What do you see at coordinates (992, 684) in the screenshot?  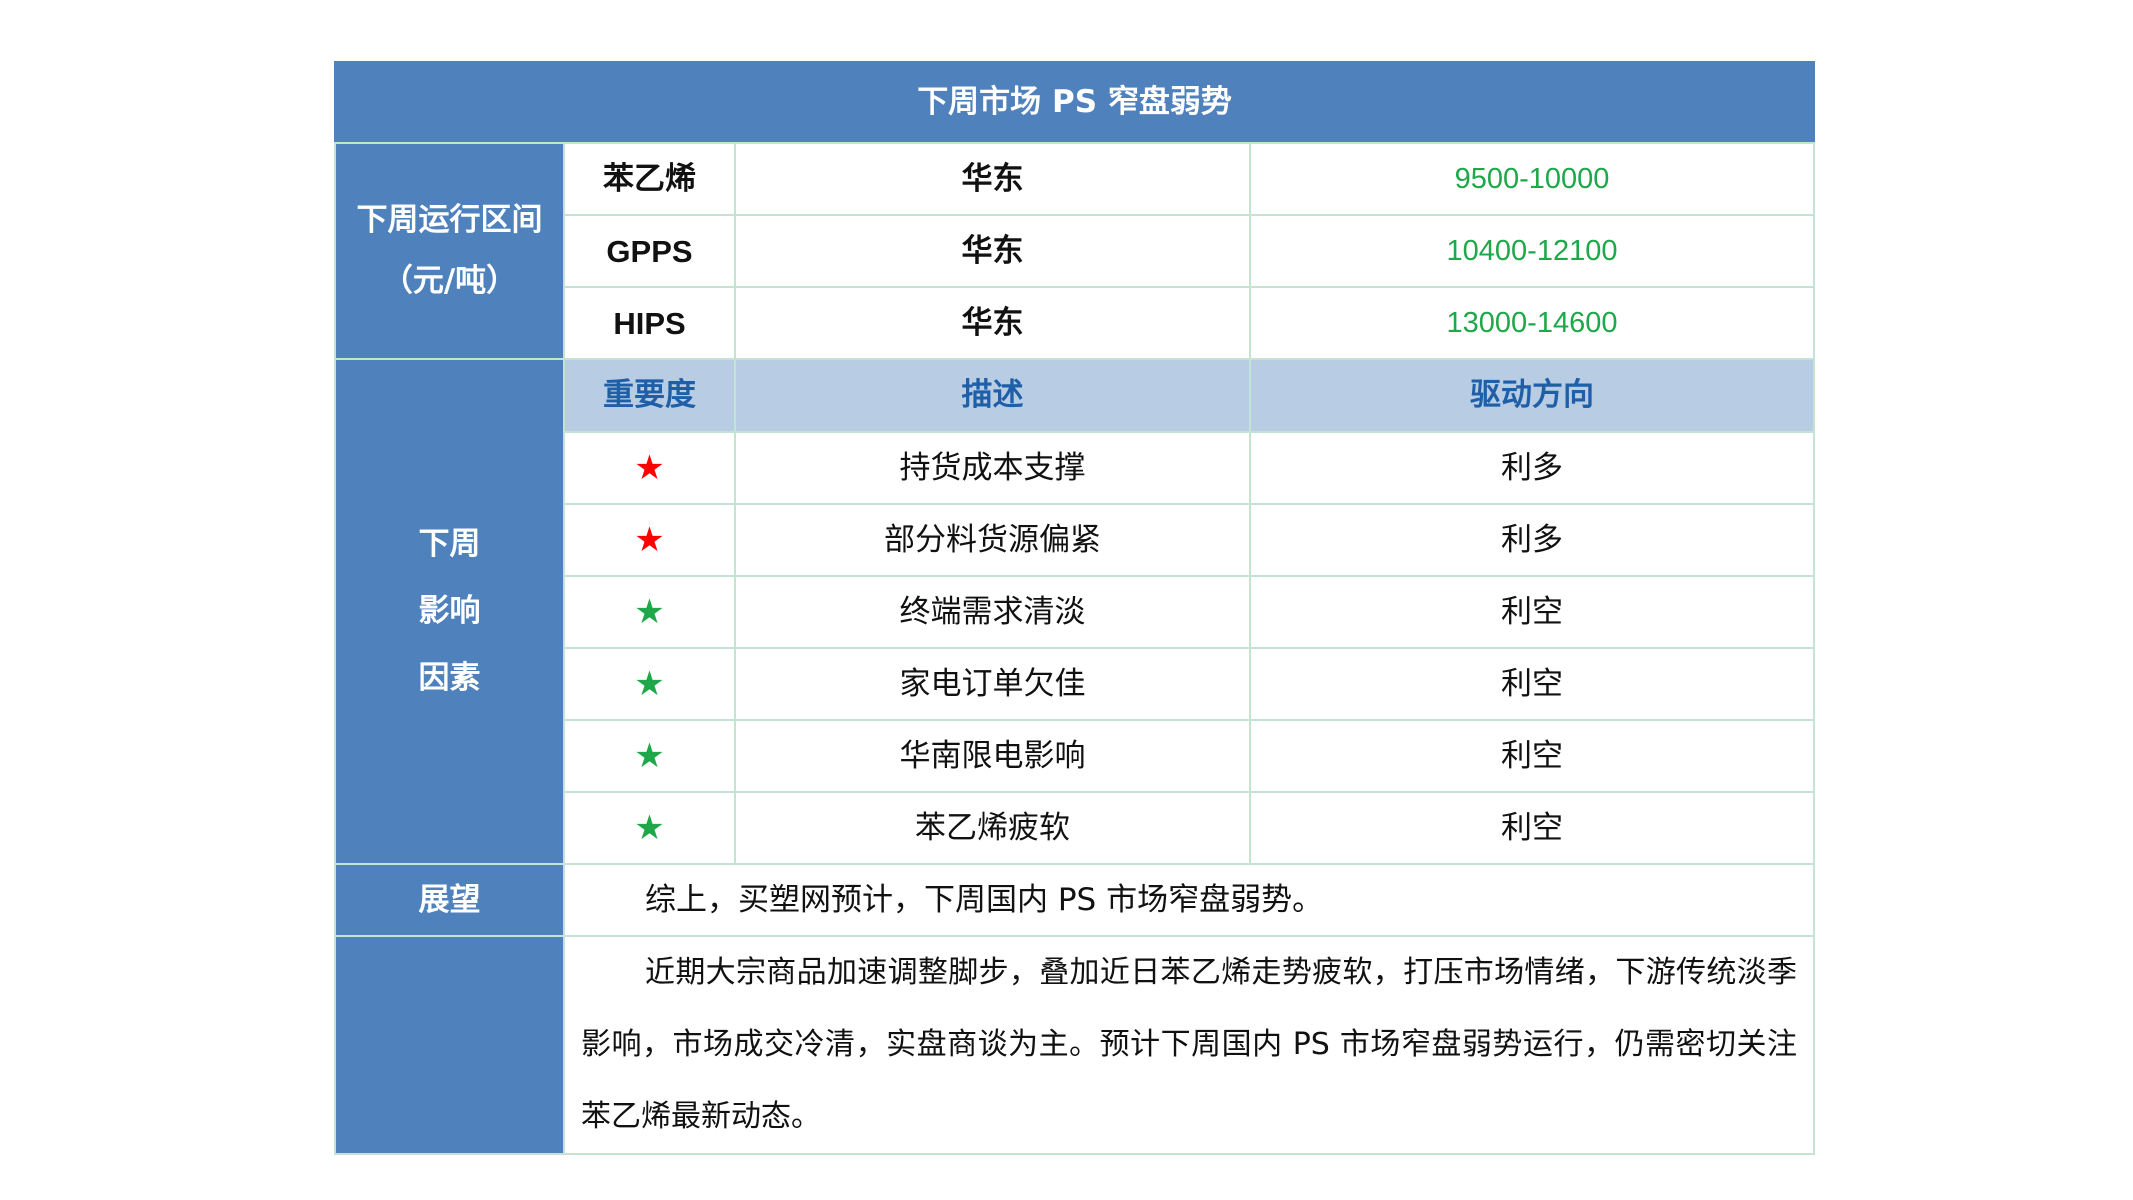 I see `factor-description: 家电订单欠佳` at bounding box center [992, 684].